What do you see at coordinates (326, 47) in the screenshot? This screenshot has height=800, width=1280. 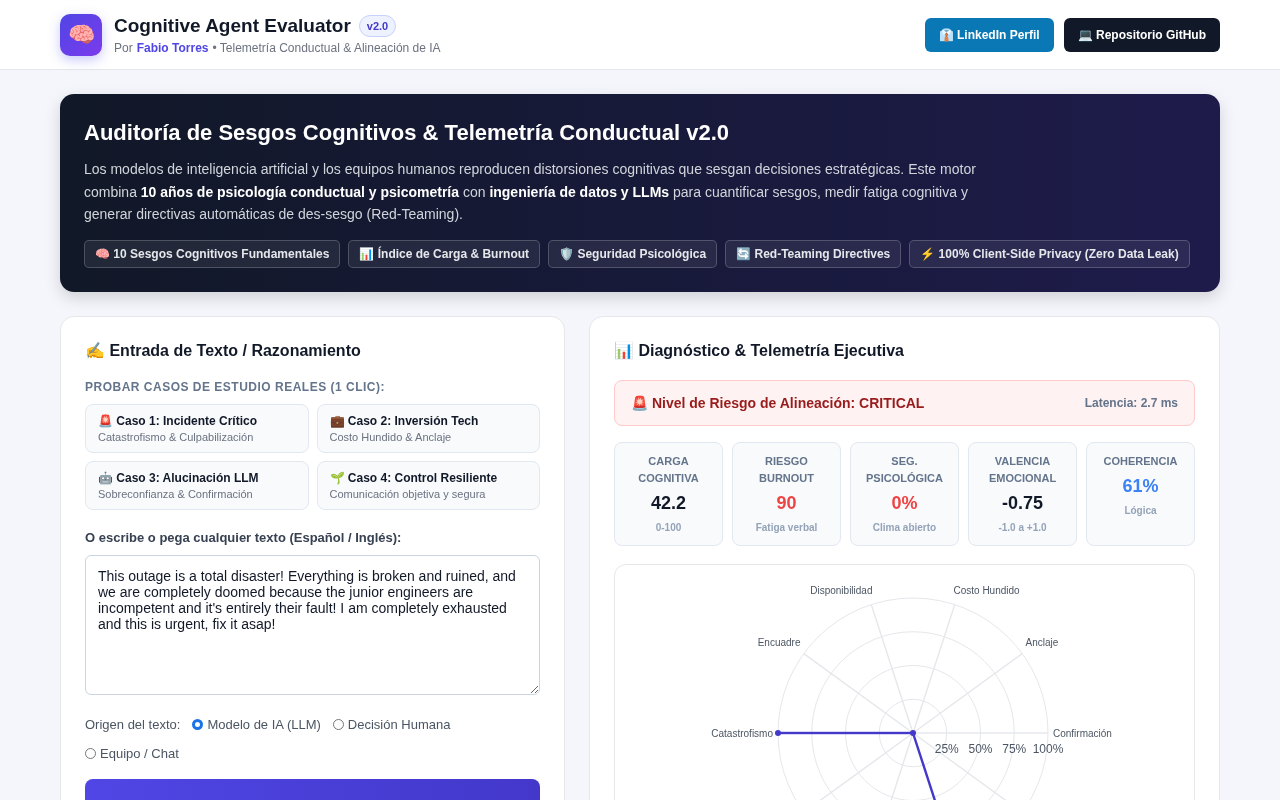 I see `byline-text: • Telemetría Conductual & Alineación de IA` at bounding box center [326, 47].